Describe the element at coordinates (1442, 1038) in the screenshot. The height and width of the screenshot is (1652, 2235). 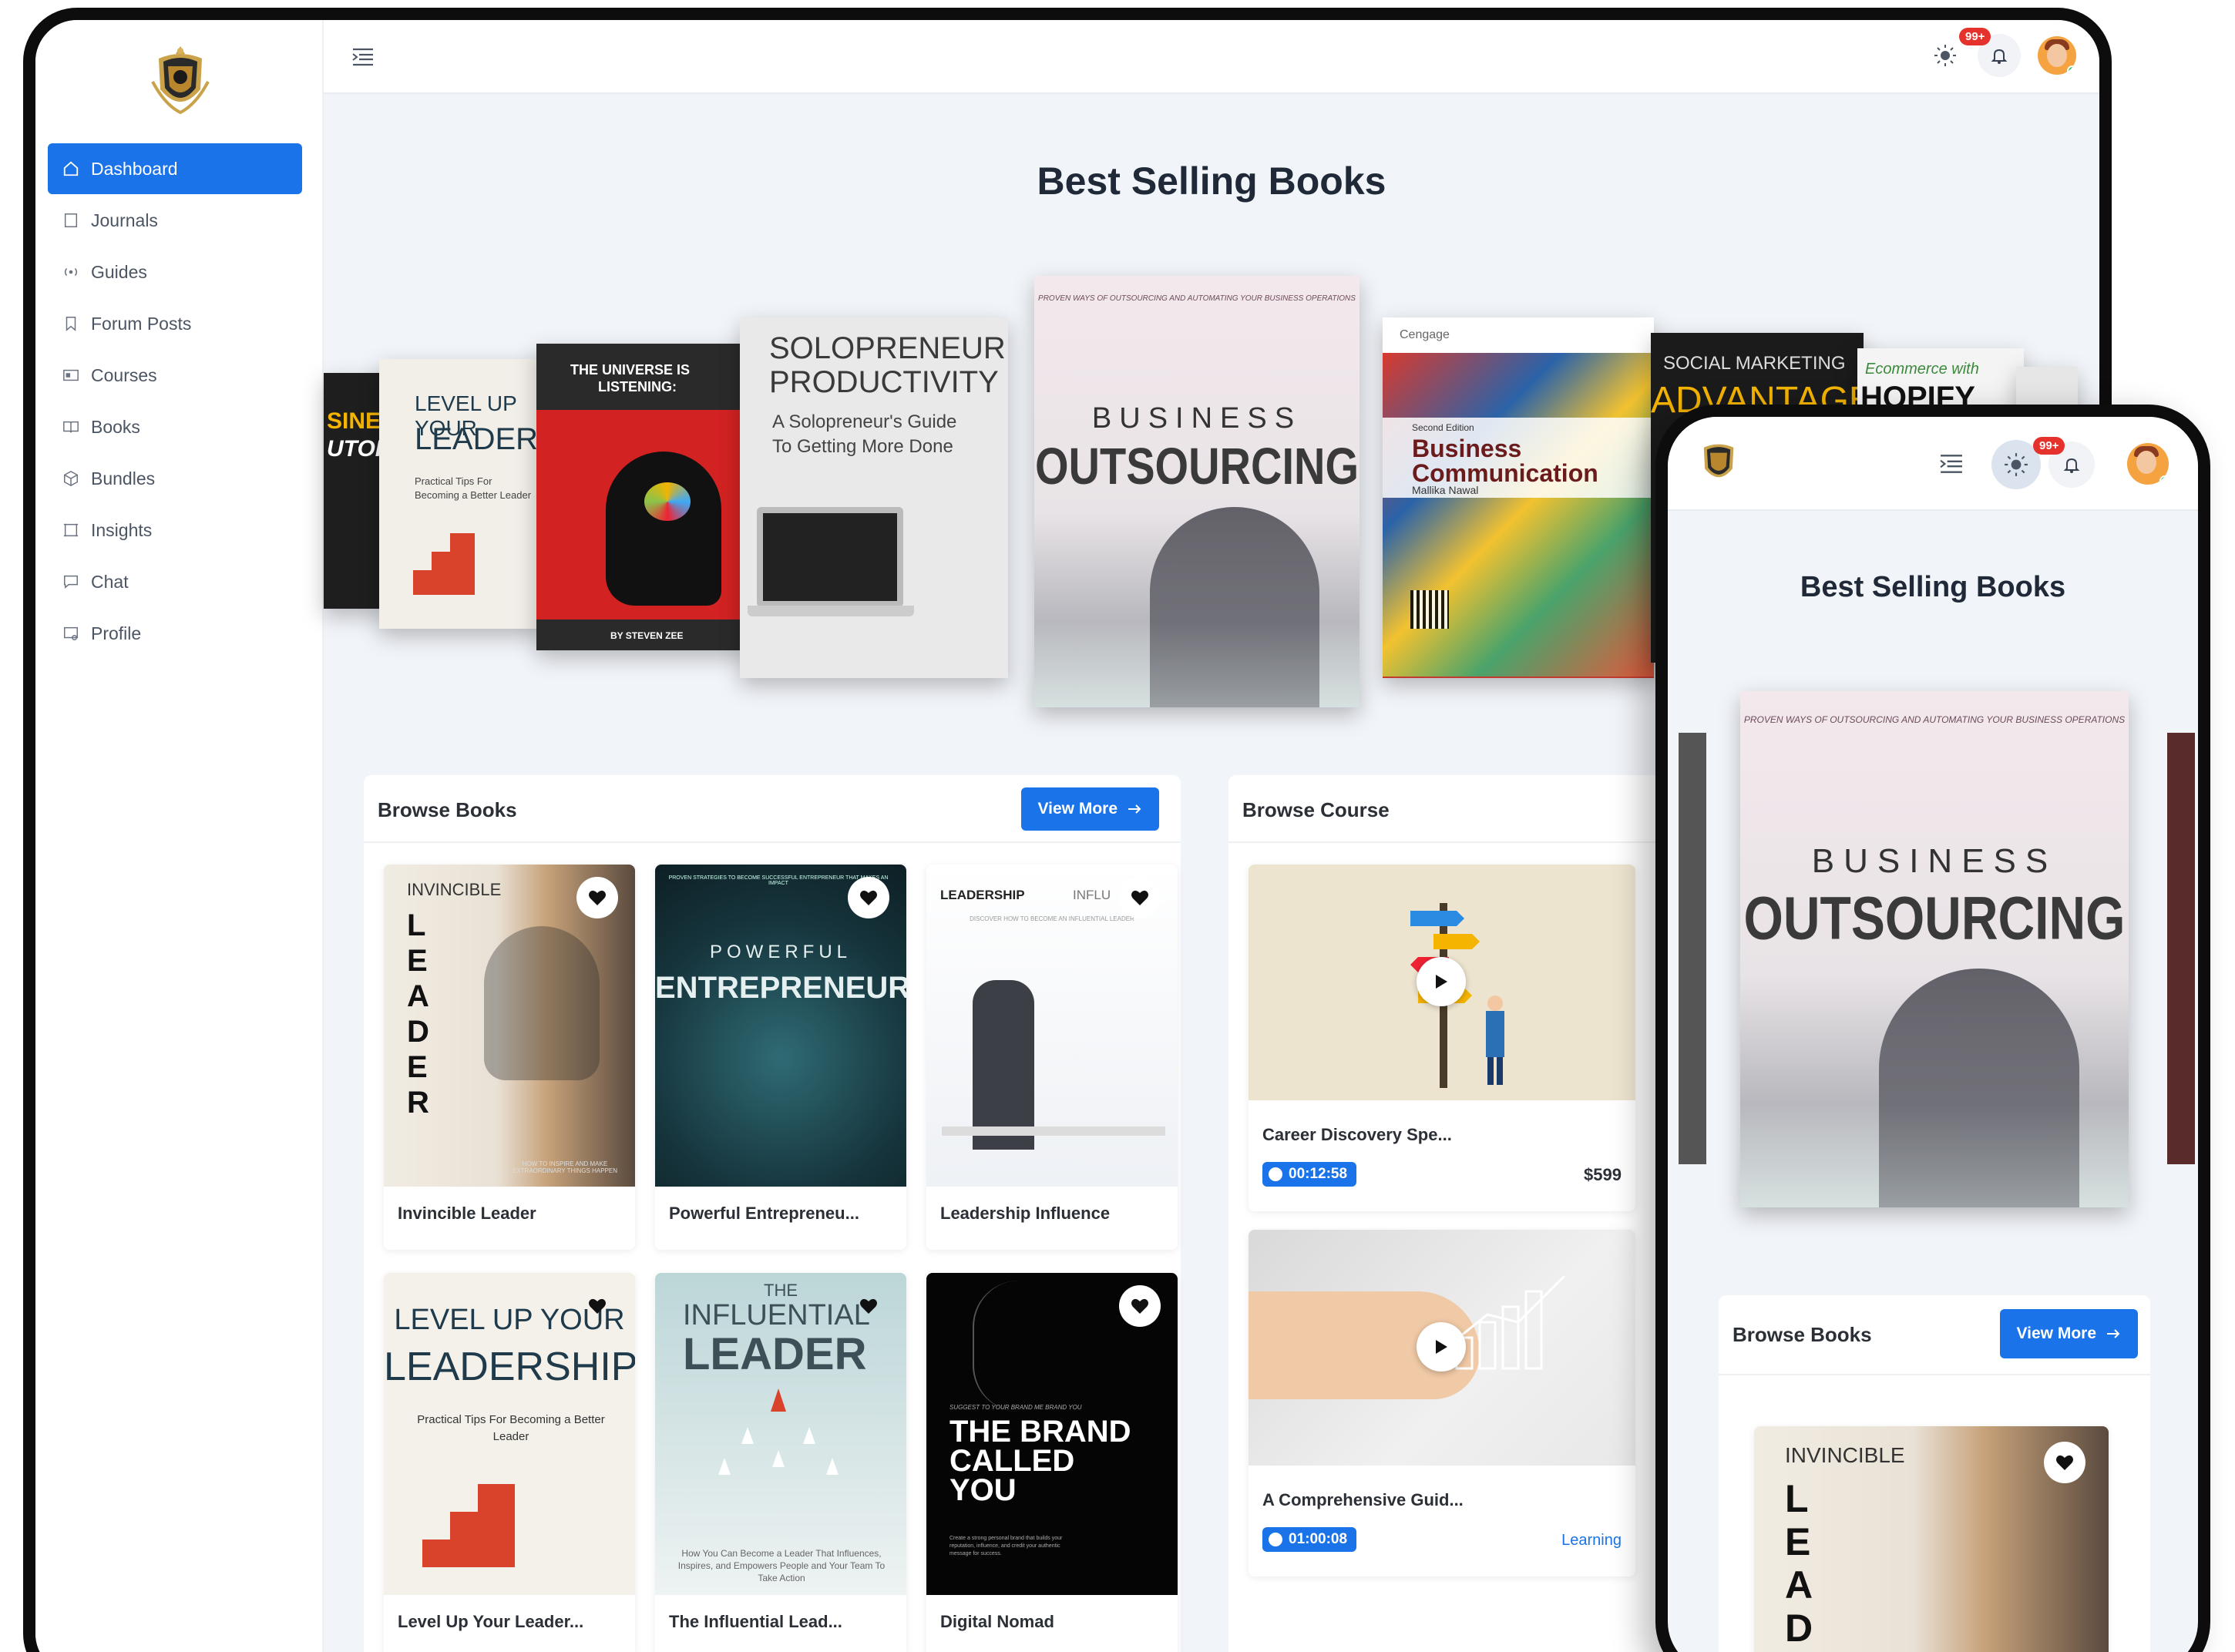
I see `course-card: Career Discovery Spe... 00:12:58 $599` at that location.